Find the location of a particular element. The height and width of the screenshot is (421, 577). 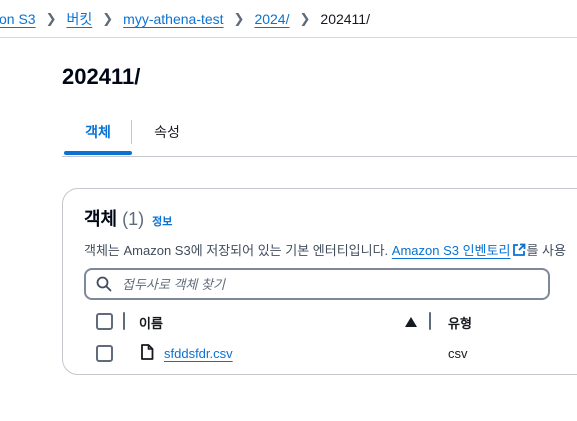

description-text: 객체는 Amazon S3에 저장되어 있는 기본 엔터티입니다. is located at coordinates (236, 250).